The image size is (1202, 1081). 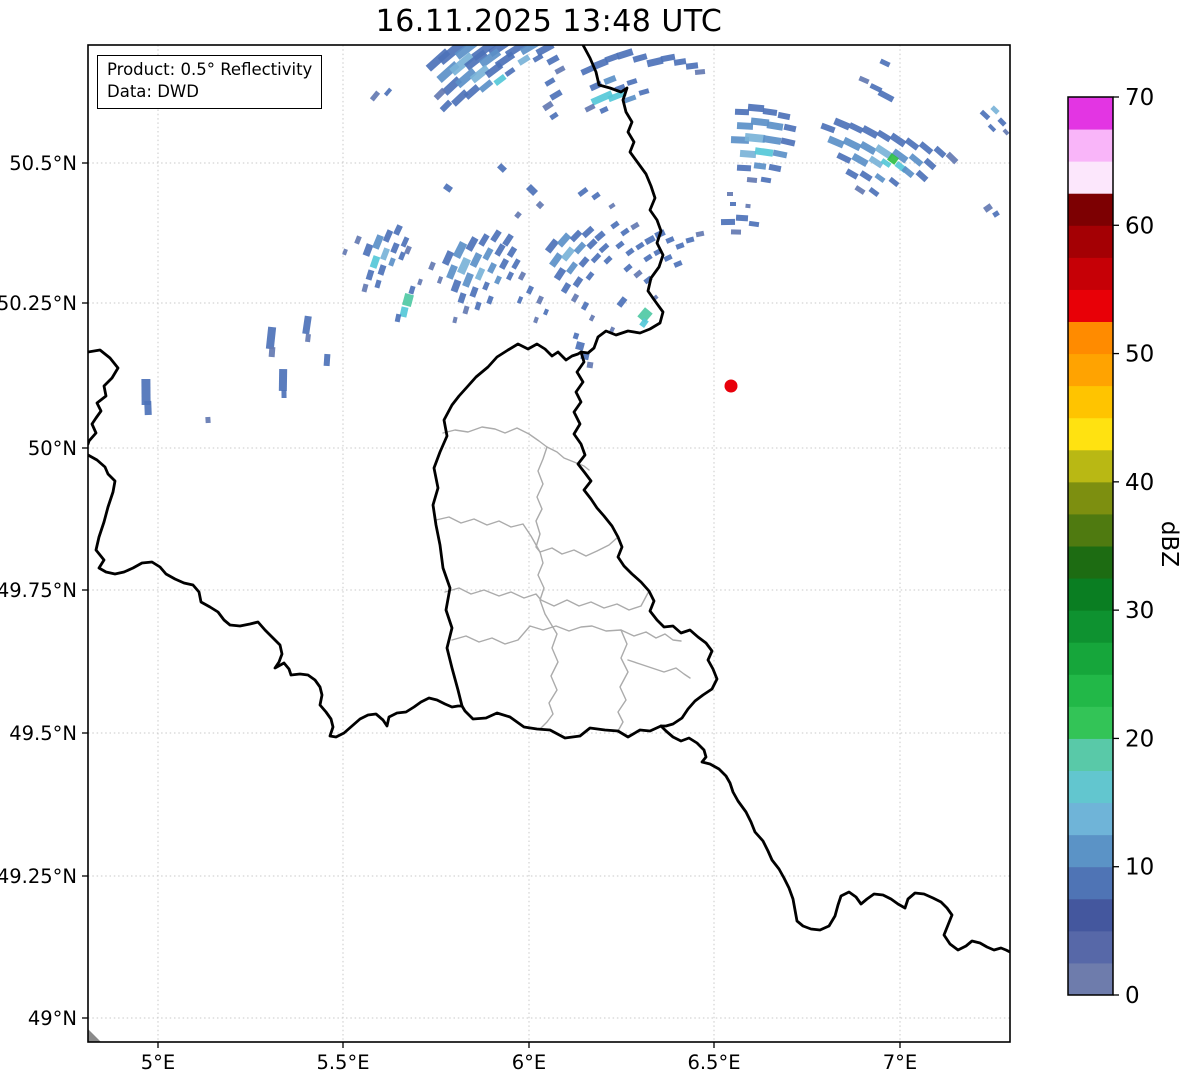 I want to click on y-axis-tick-label: 50.5°N, so click(x=43, y=163).